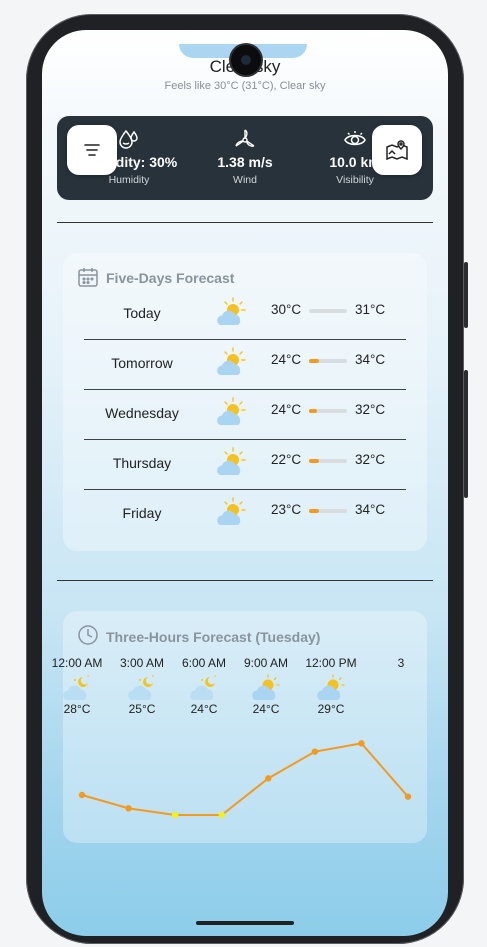 The height and width of the screenshot is (947, 487). I want to click on hourly-forecast-item: 12:00 AM 28°C, so click(77, 686).